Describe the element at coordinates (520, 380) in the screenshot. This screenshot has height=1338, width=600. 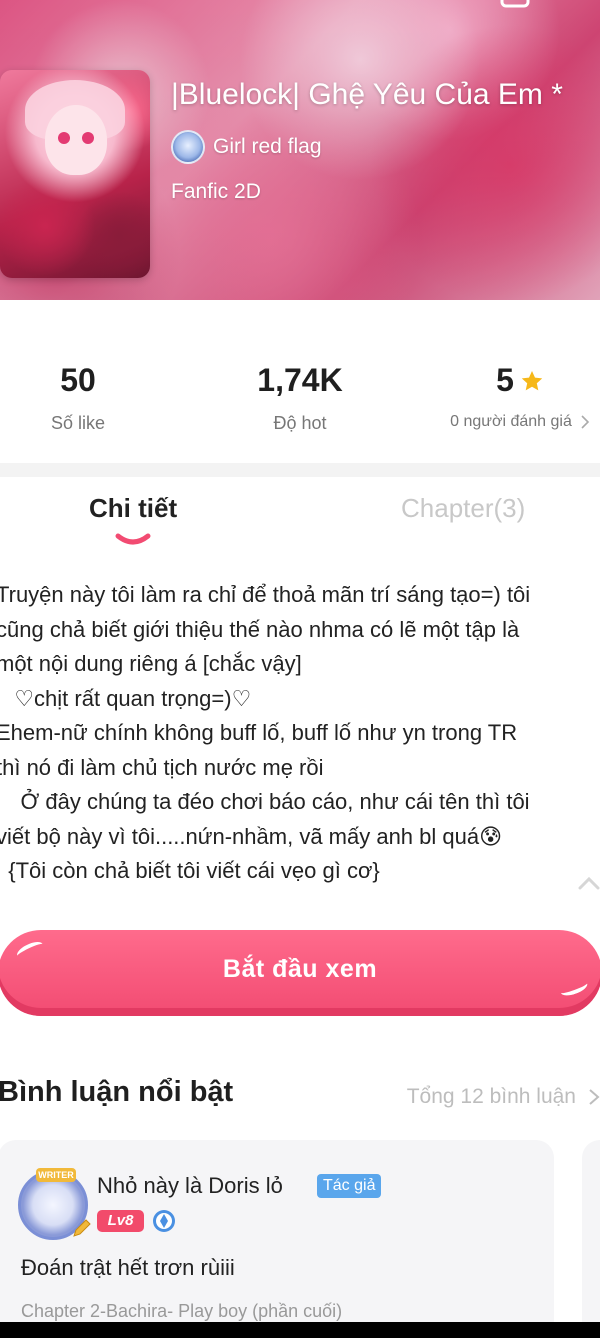
I see `rating-value: 5` at that location.